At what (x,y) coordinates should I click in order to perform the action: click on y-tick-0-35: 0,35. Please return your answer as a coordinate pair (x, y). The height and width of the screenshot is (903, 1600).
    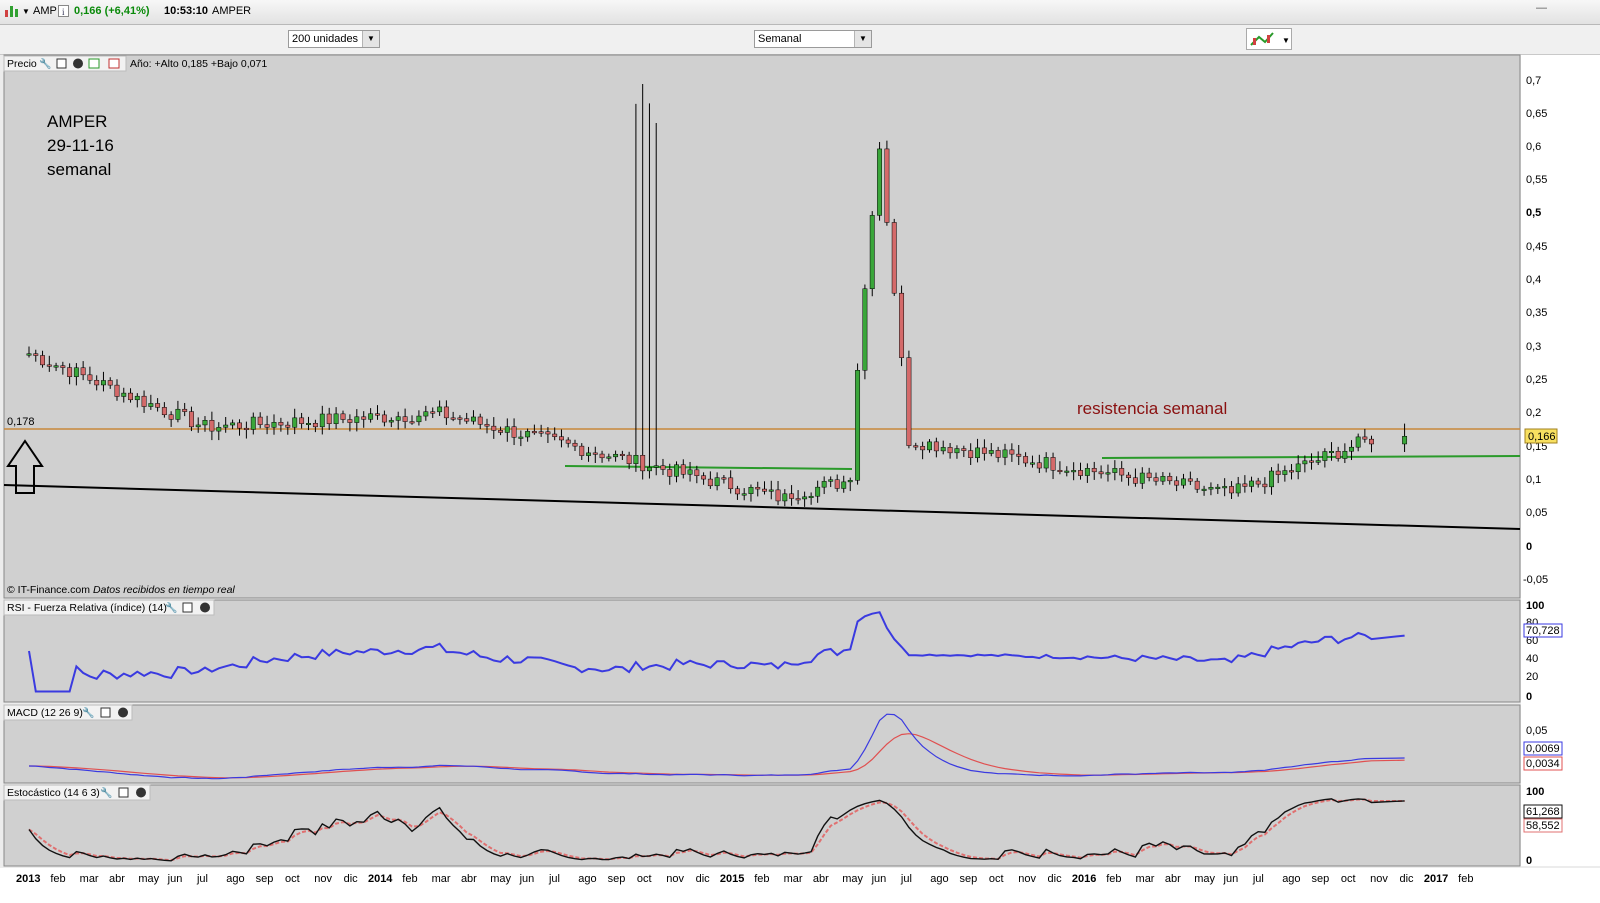
    Looking at the image, I should click on (1536, 313).